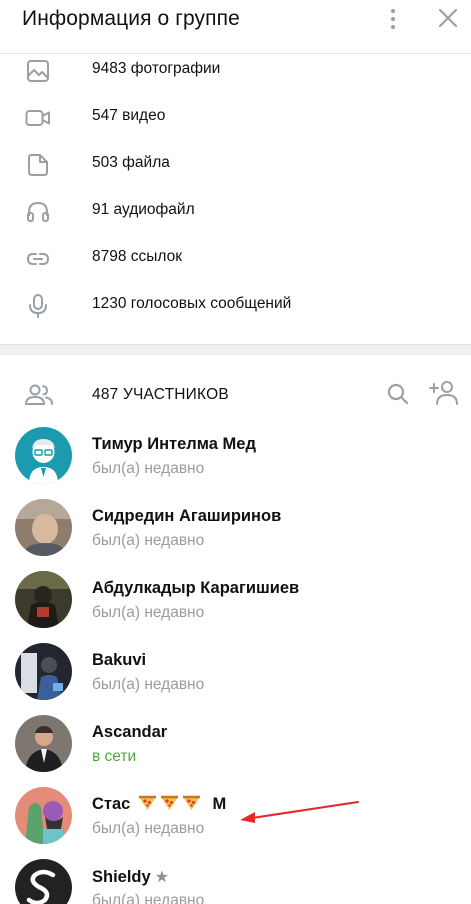  What do you see at coordinates (162, 877) in the screenshot?
I see `star-icon: ★` at bounding box center [162, 877].